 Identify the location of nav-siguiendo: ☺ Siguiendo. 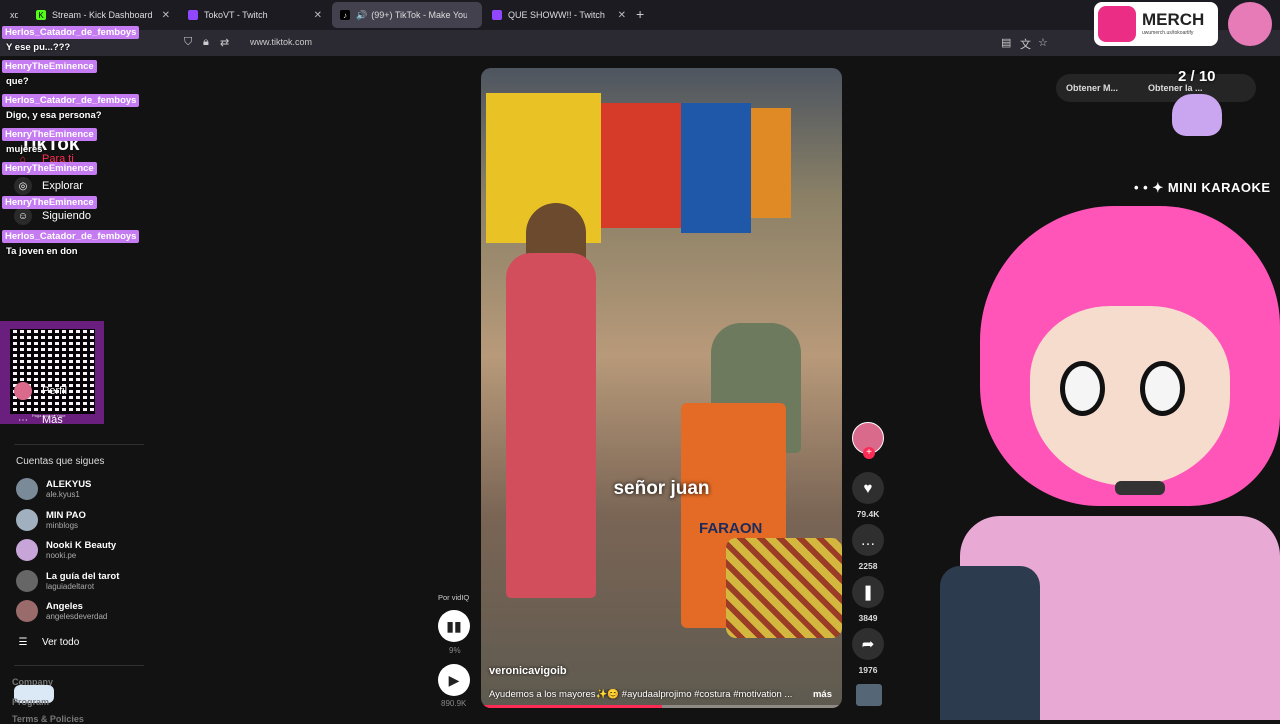
(52, 216).